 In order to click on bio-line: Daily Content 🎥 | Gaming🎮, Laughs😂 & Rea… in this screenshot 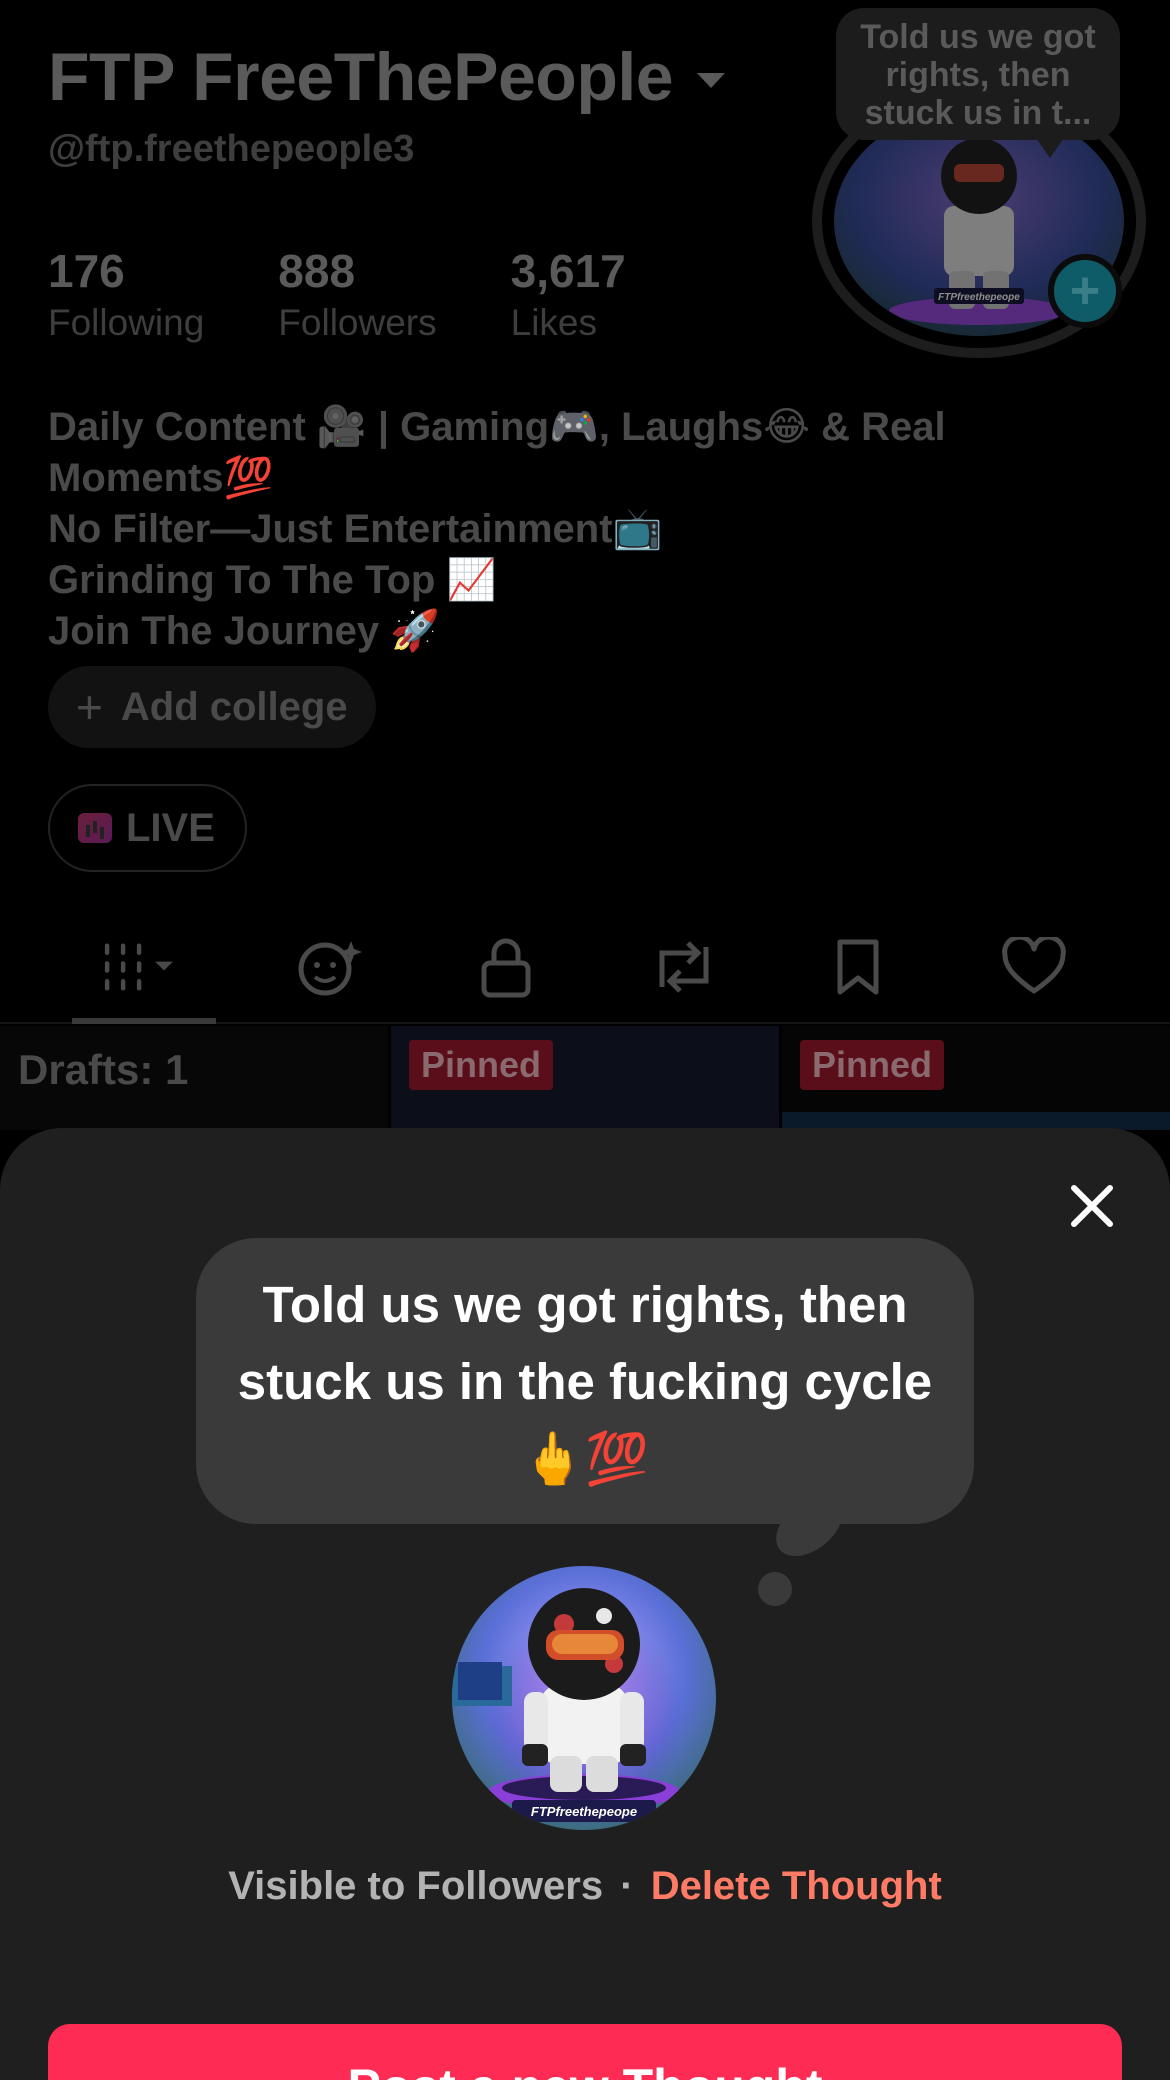, I will do `click(497, 427)`.